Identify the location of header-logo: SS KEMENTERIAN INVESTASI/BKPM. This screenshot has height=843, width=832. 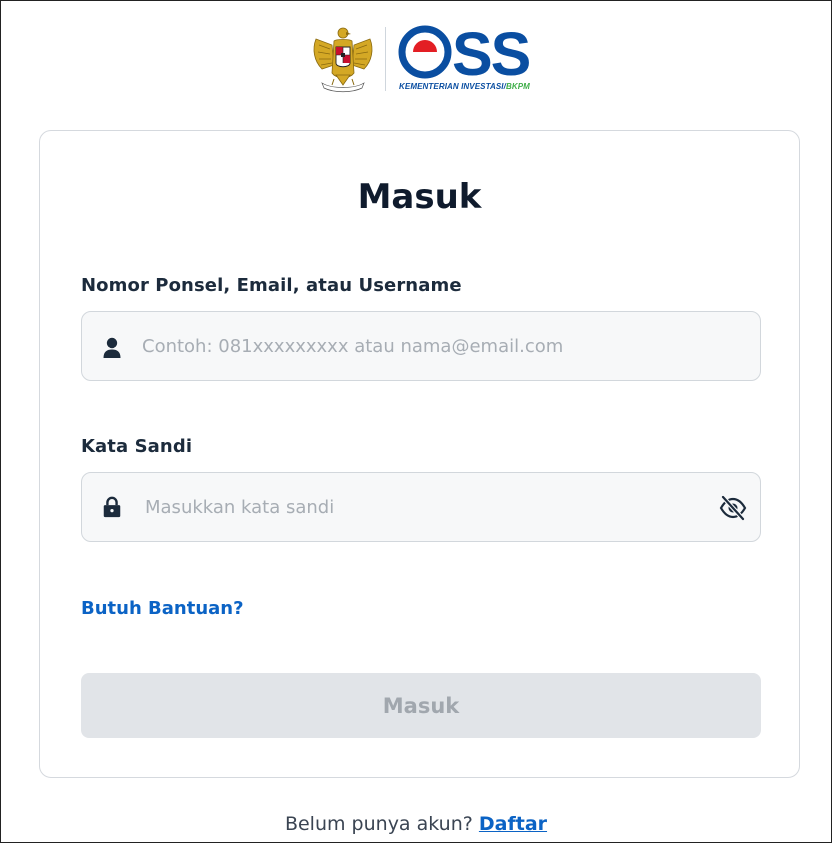
(421, 60).